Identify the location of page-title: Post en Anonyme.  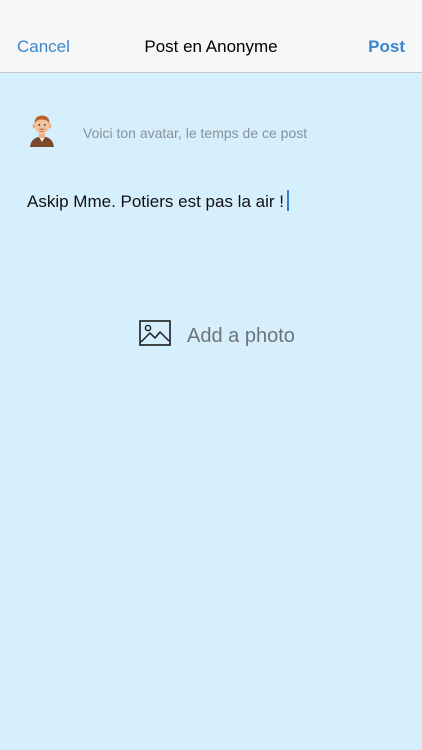
(211, 46).